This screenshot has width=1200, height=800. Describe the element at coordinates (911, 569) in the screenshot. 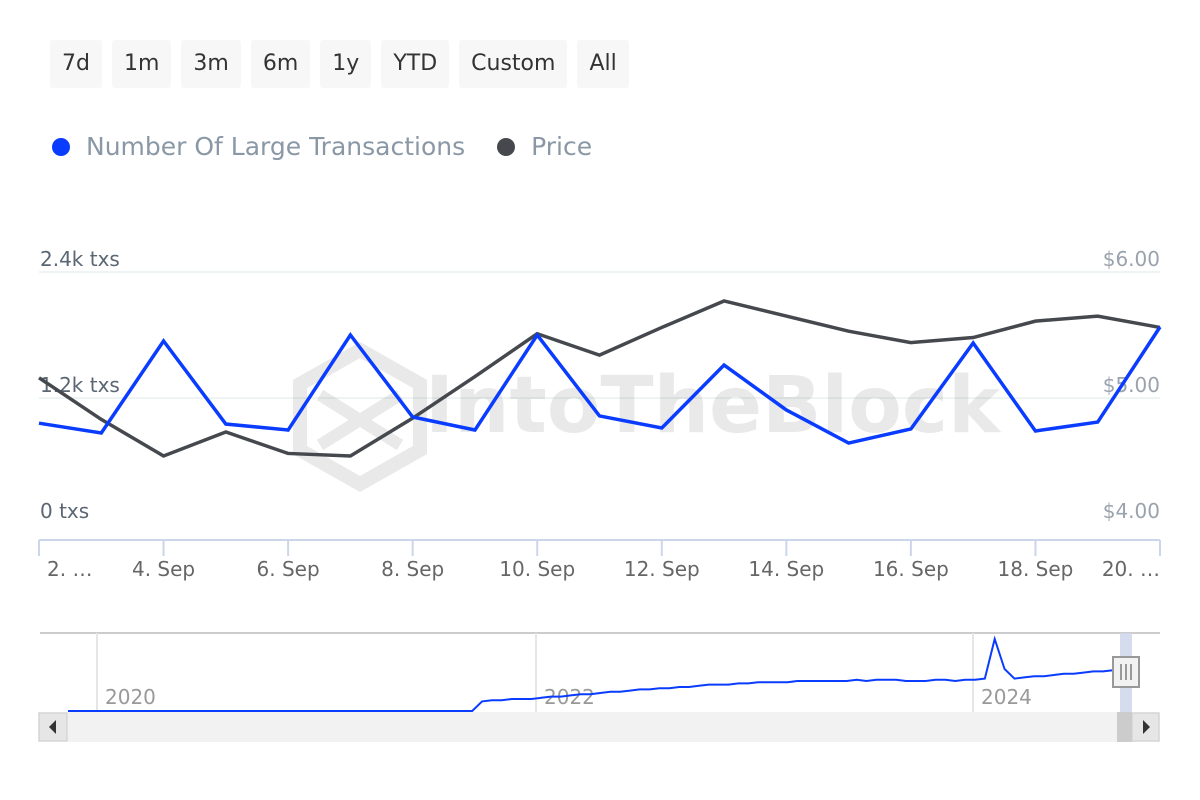

I see `x-tick-label: 16. Sep` at that location.